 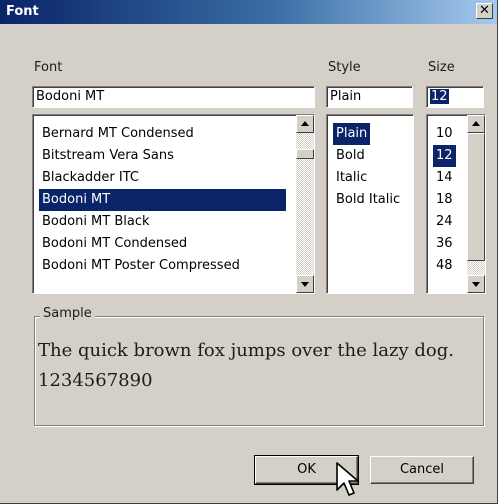 I want to click on size-list-scrollbar, so click(x=476, y=204).